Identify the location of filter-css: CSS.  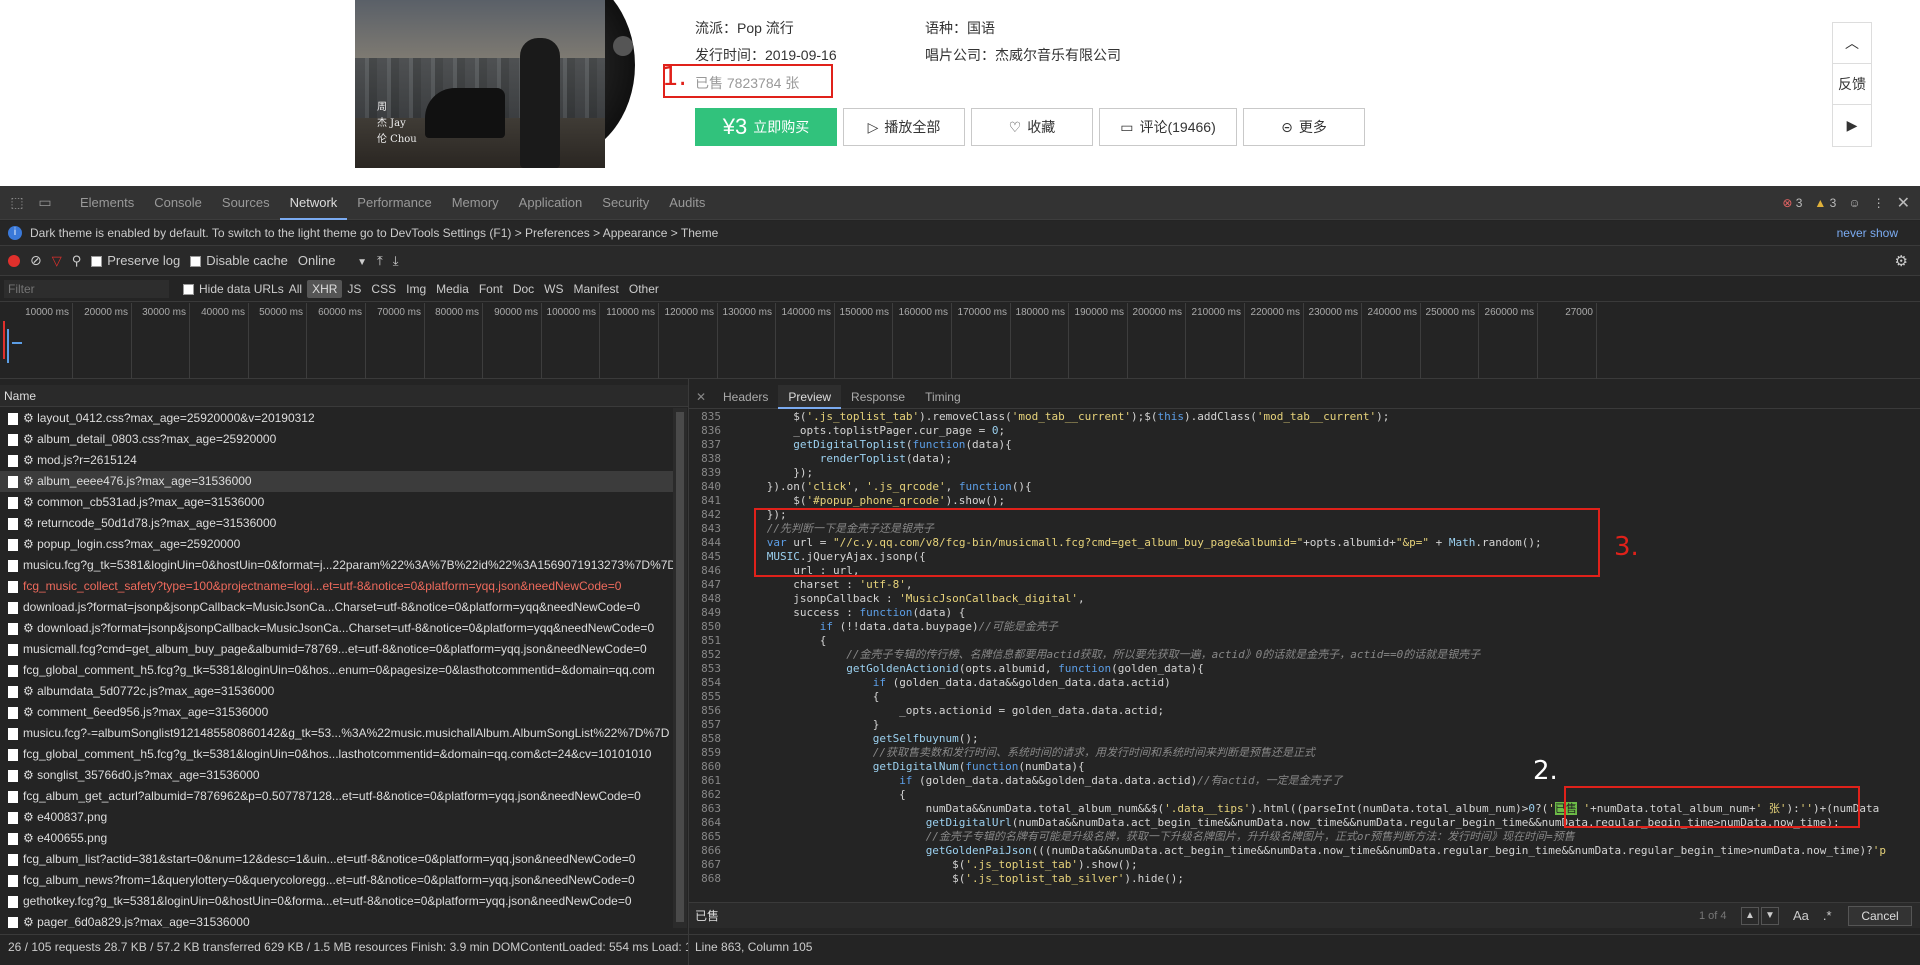
(383, 289).